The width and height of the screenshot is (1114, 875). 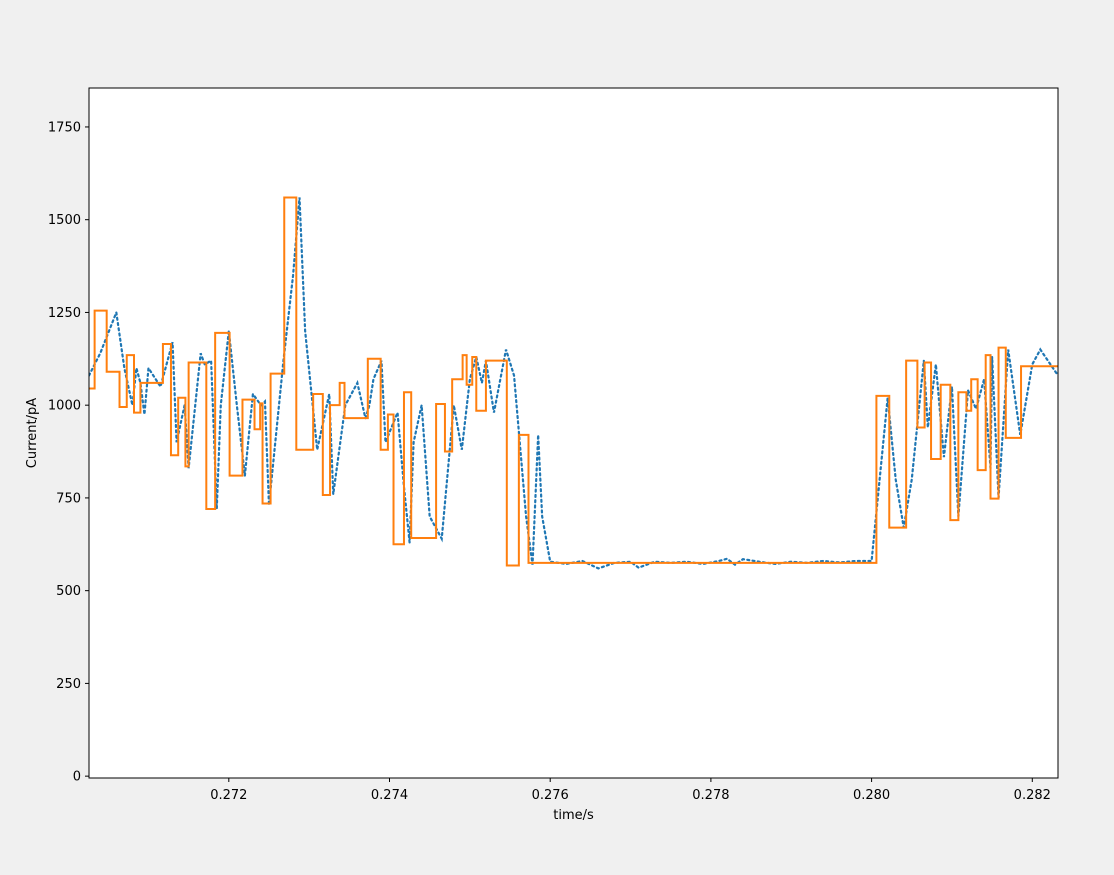 I want to click on y-tick-label: 1250, so click(x=64, y=313).